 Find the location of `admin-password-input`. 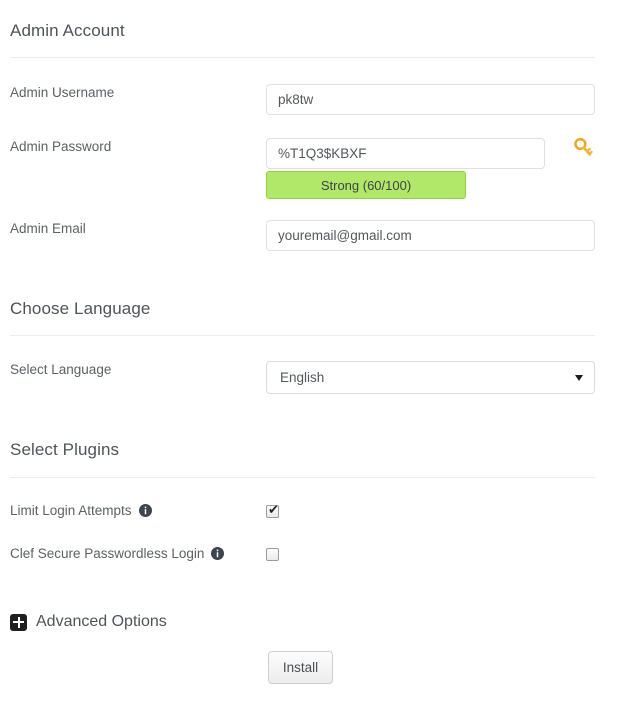

admin-password-input is located at coordinates (405, 153).